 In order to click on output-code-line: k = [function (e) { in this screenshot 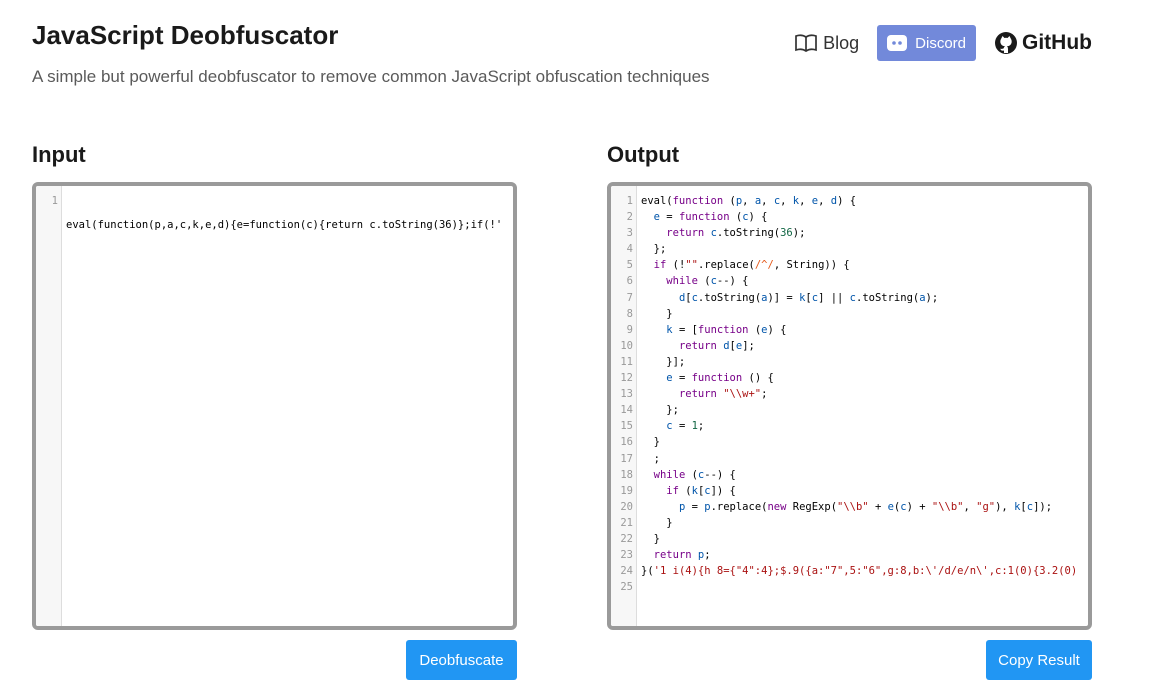, I will do `click(726, 329)`.